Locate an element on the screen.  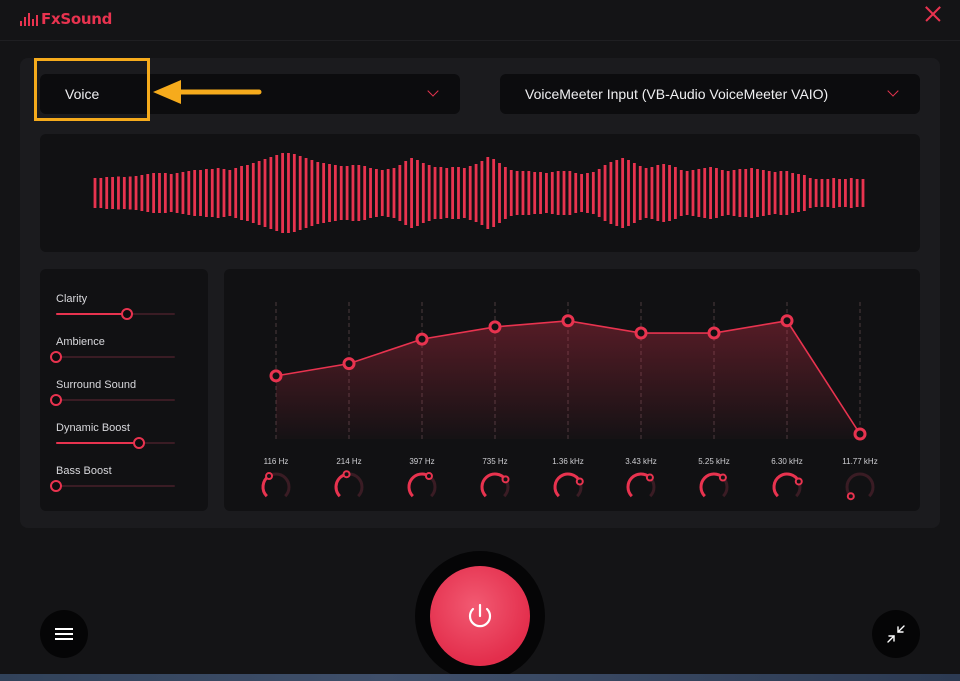
shrink-window-button is located at coordinates (896, 634).